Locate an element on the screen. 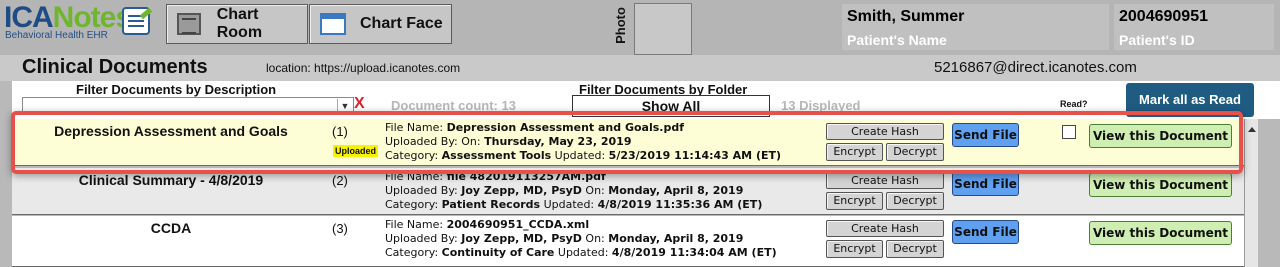 This screenshot has height=267, width=1280. read-column-label: Read? is located at coordinates (1074, 104).